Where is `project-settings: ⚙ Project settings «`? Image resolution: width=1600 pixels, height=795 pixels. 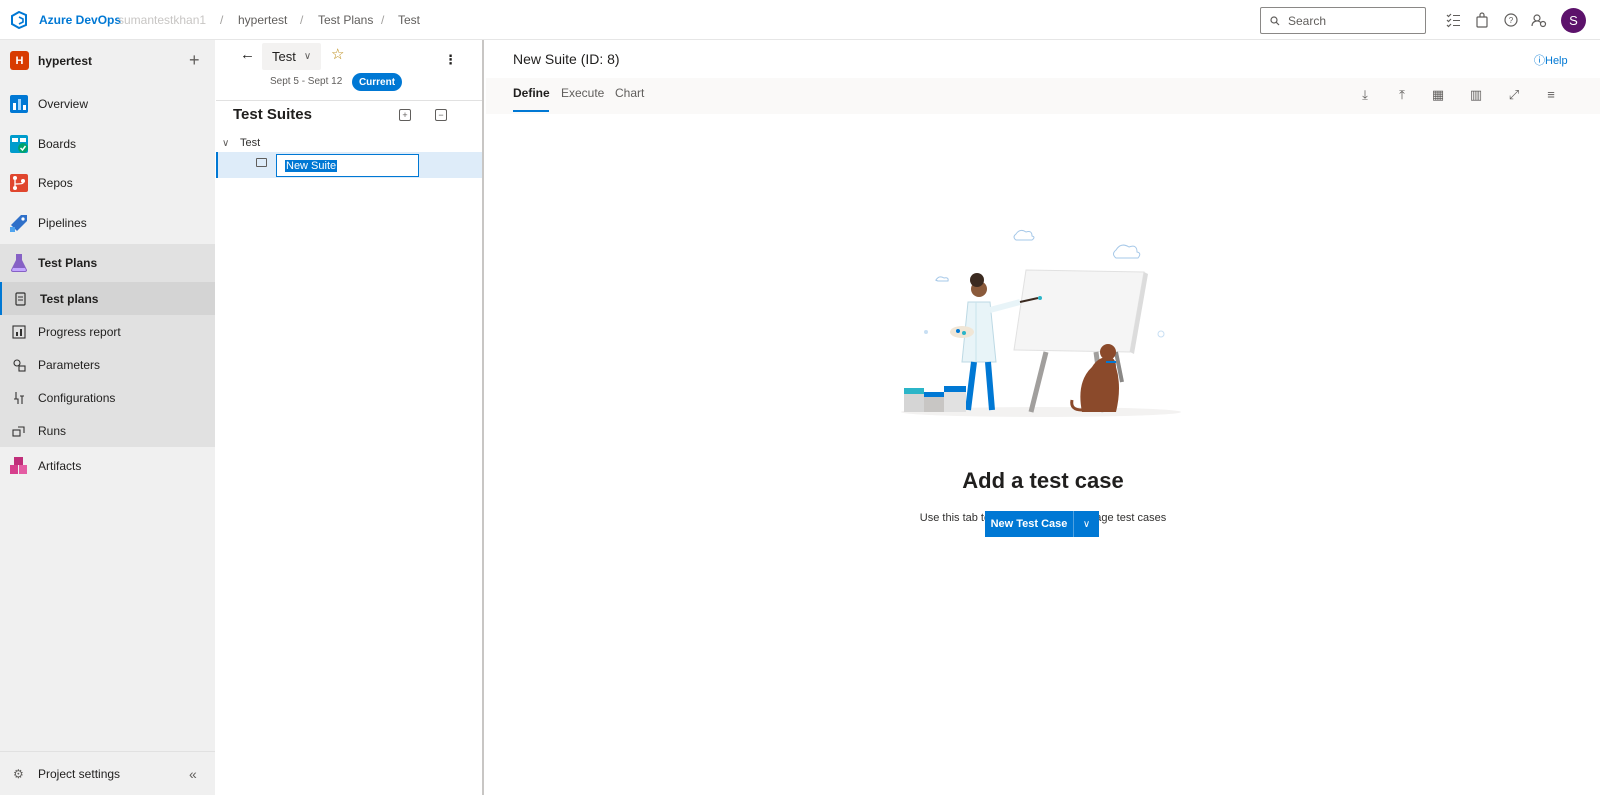
project-settings: ⚙ Project settings « is located at coordinates (107, 773).